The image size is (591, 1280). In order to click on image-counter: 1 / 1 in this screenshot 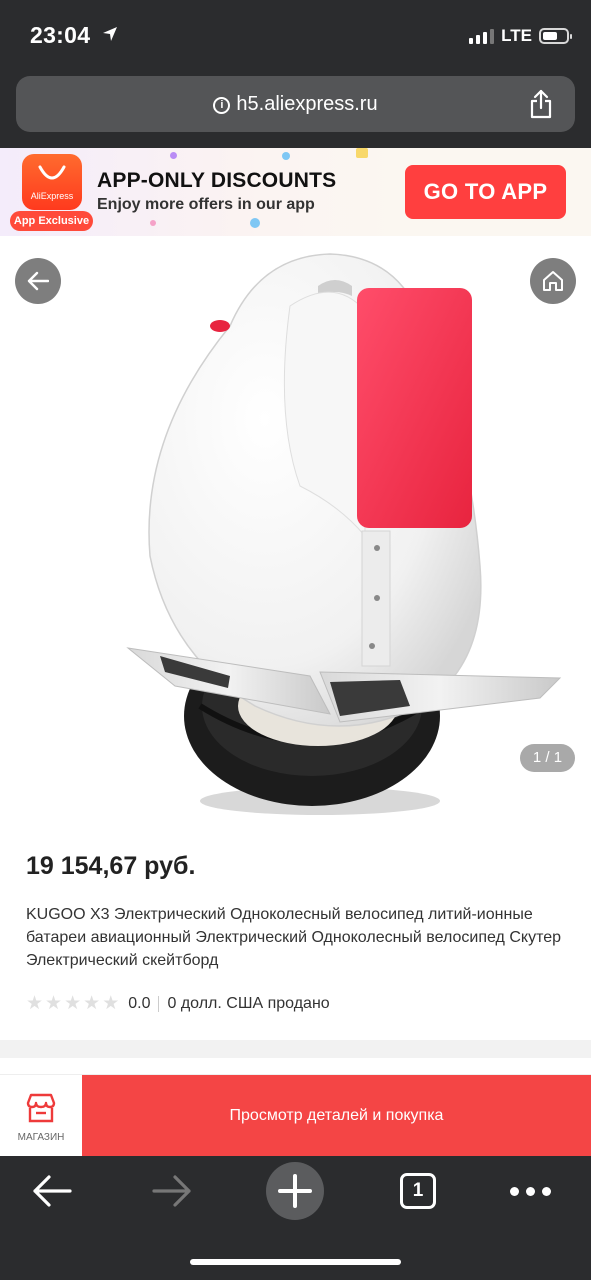, I will do `click(547, 758)`.